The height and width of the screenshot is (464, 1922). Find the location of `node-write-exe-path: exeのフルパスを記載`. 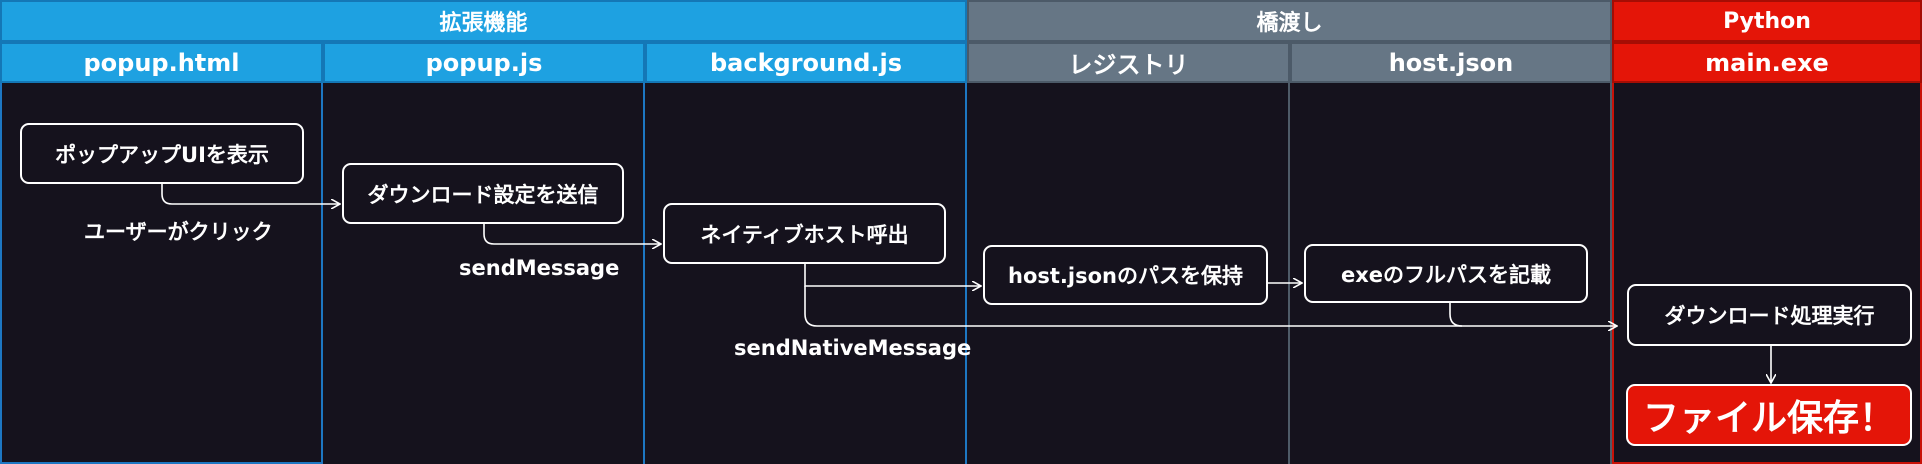

node-write-exe-path: exeのフルパスを記載 is located at coordinates (1446, 273).